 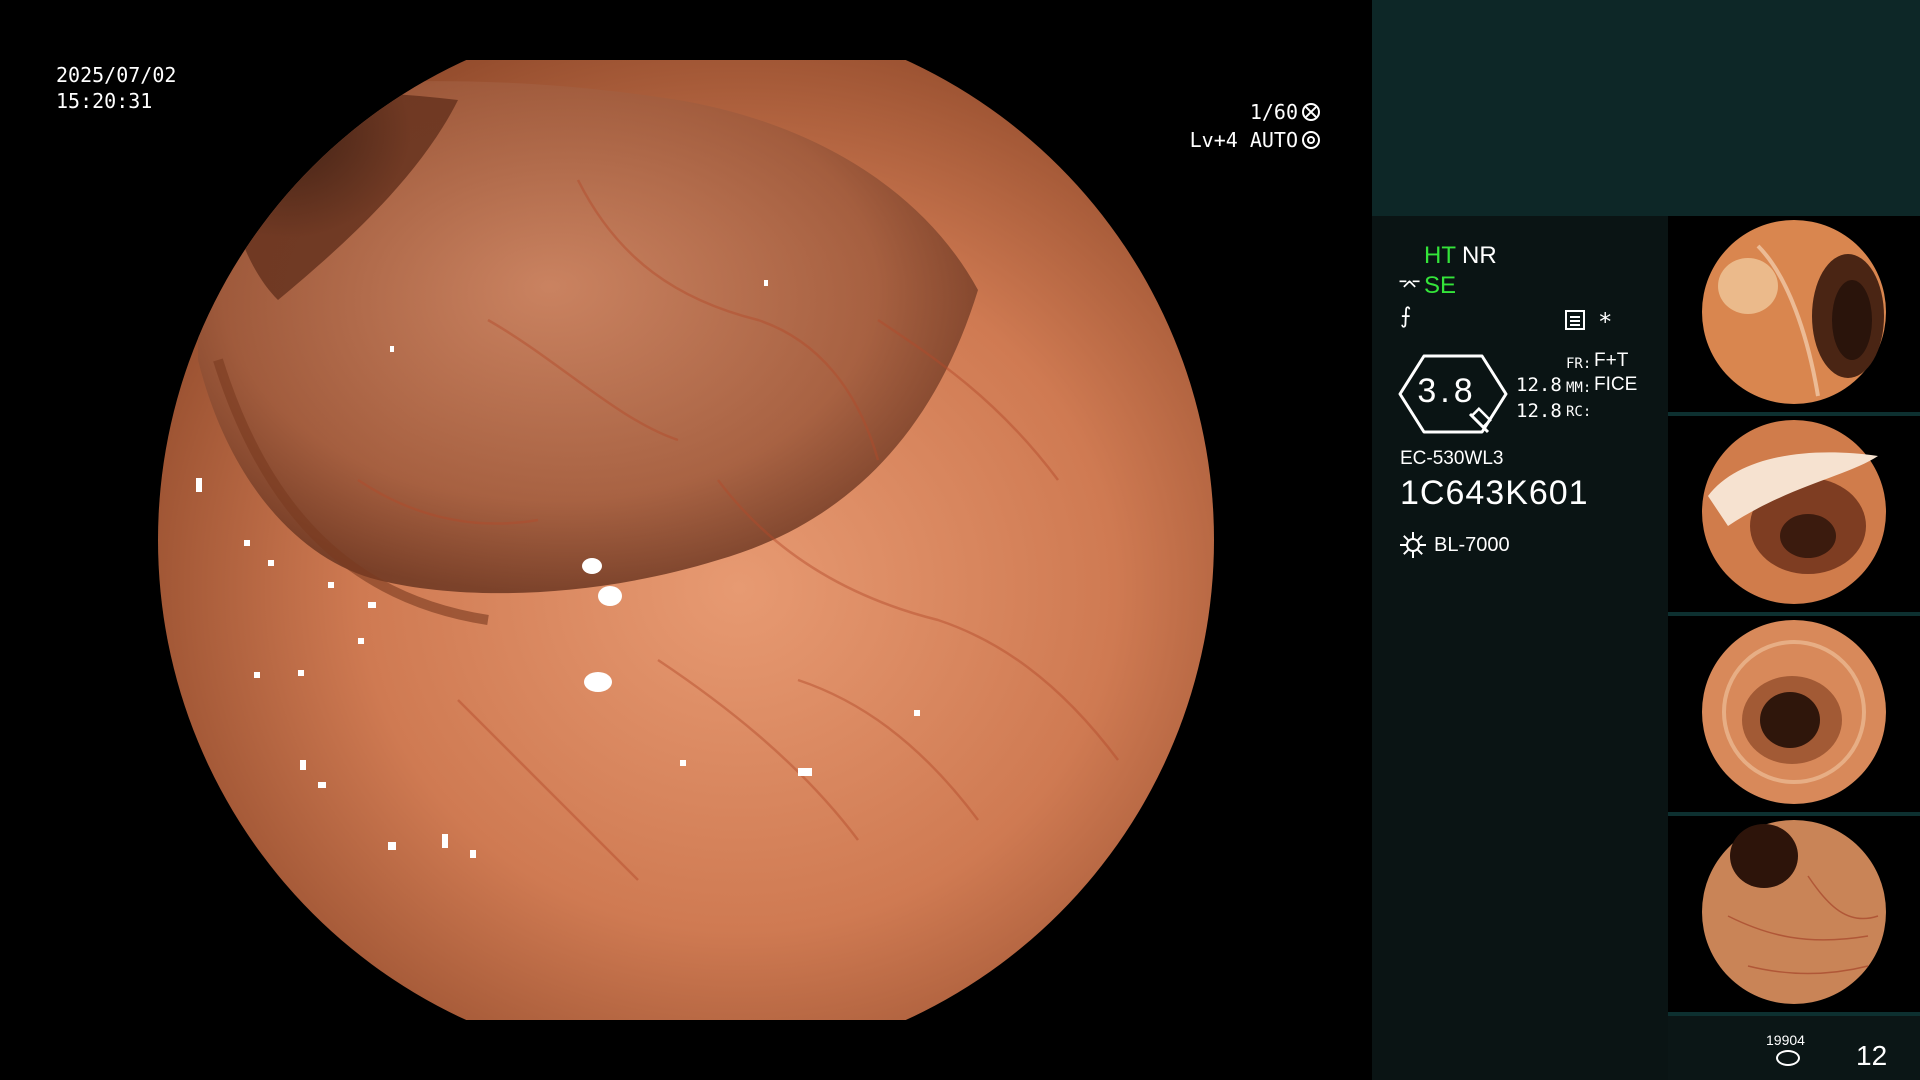 What do you see at coordinates (1406, 315) in the screenshot?
I see `freeze-icon: ⨍` at bounding box center [1406, 315].